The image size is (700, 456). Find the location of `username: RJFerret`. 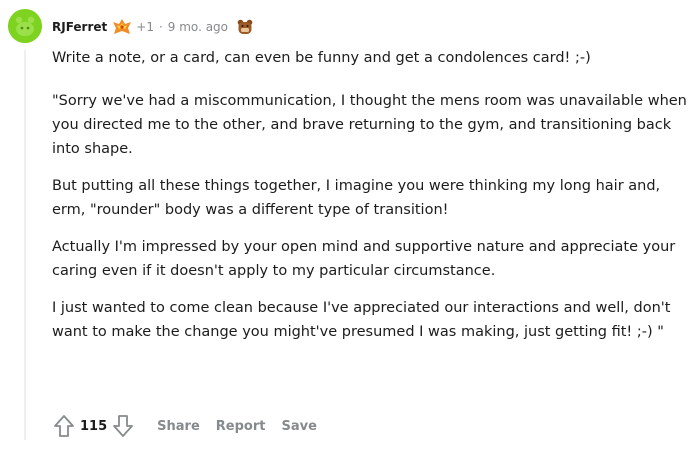

username: RJFerret is located at coordinates (79, 27).